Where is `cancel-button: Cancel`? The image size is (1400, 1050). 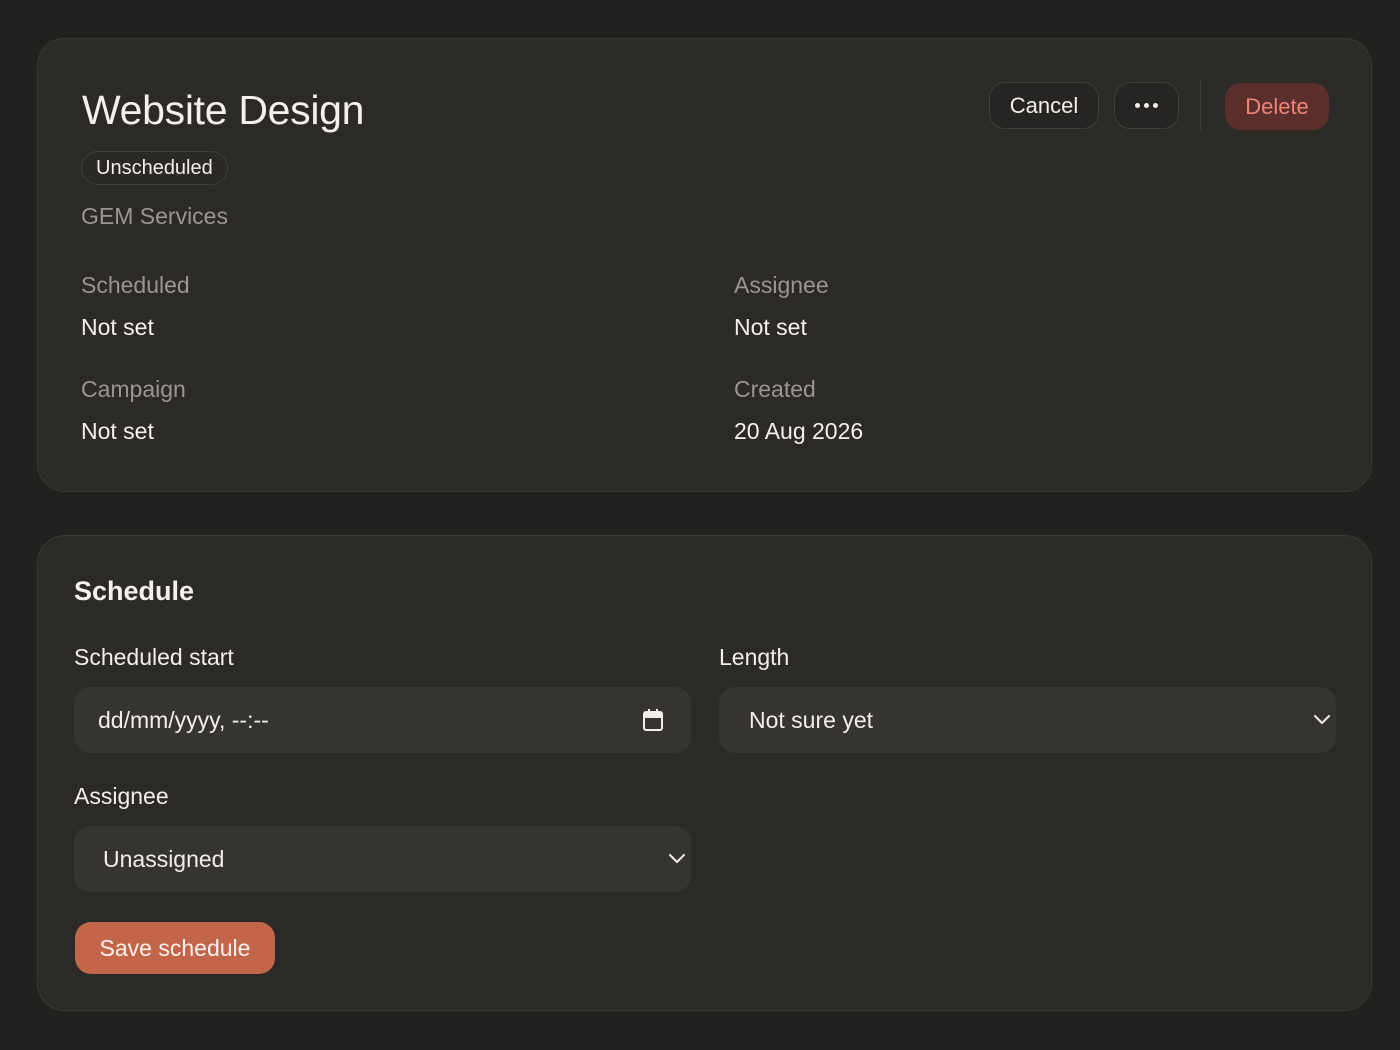 cancel-button: Cancel is located at coordinates (1044, 105).